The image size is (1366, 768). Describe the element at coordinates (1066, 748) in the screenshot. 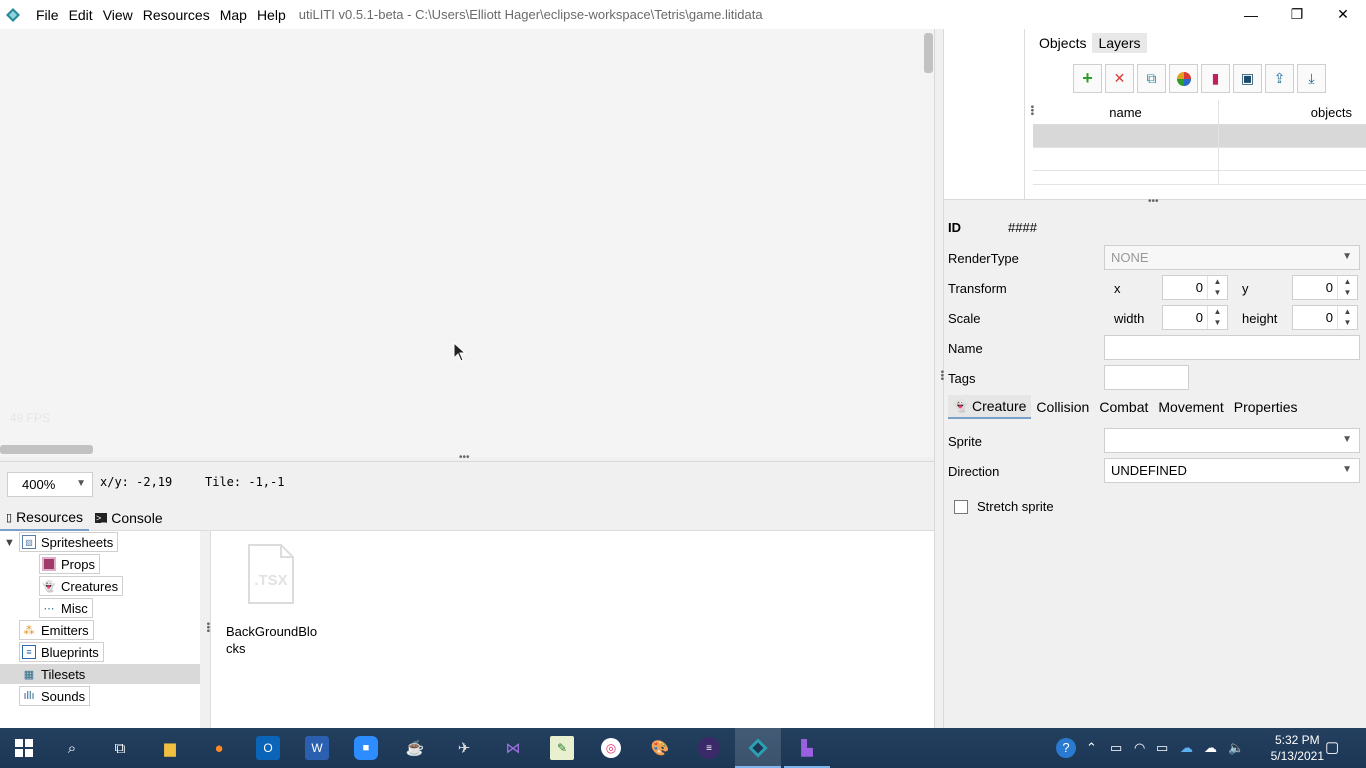

I see `help-icon: ?` at that location.